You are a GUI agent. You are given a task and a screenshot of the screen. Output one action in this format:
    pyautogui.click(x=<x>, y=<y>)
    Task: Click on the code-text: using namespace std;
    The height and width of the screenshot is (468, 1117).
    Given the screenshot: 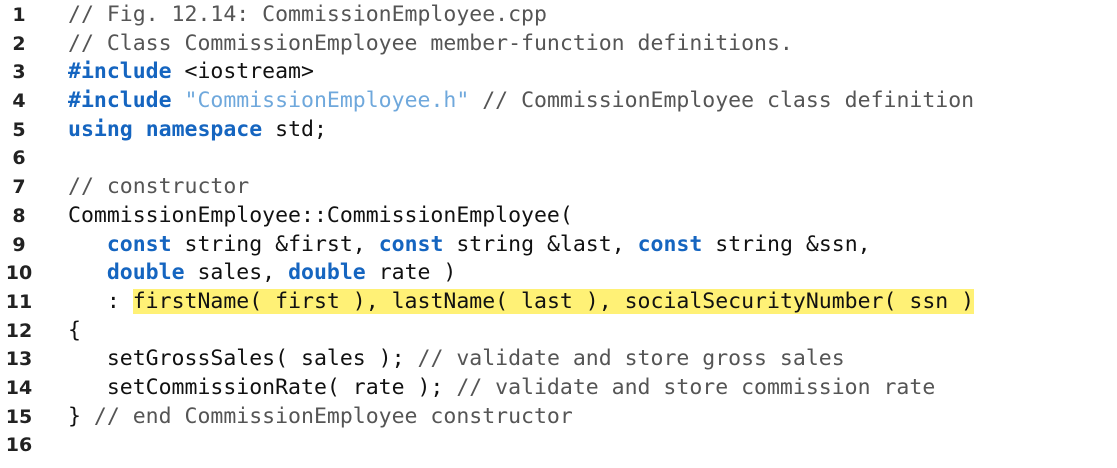 What is the action you would take?
    pyautogui.click(x=197, y=130)
    